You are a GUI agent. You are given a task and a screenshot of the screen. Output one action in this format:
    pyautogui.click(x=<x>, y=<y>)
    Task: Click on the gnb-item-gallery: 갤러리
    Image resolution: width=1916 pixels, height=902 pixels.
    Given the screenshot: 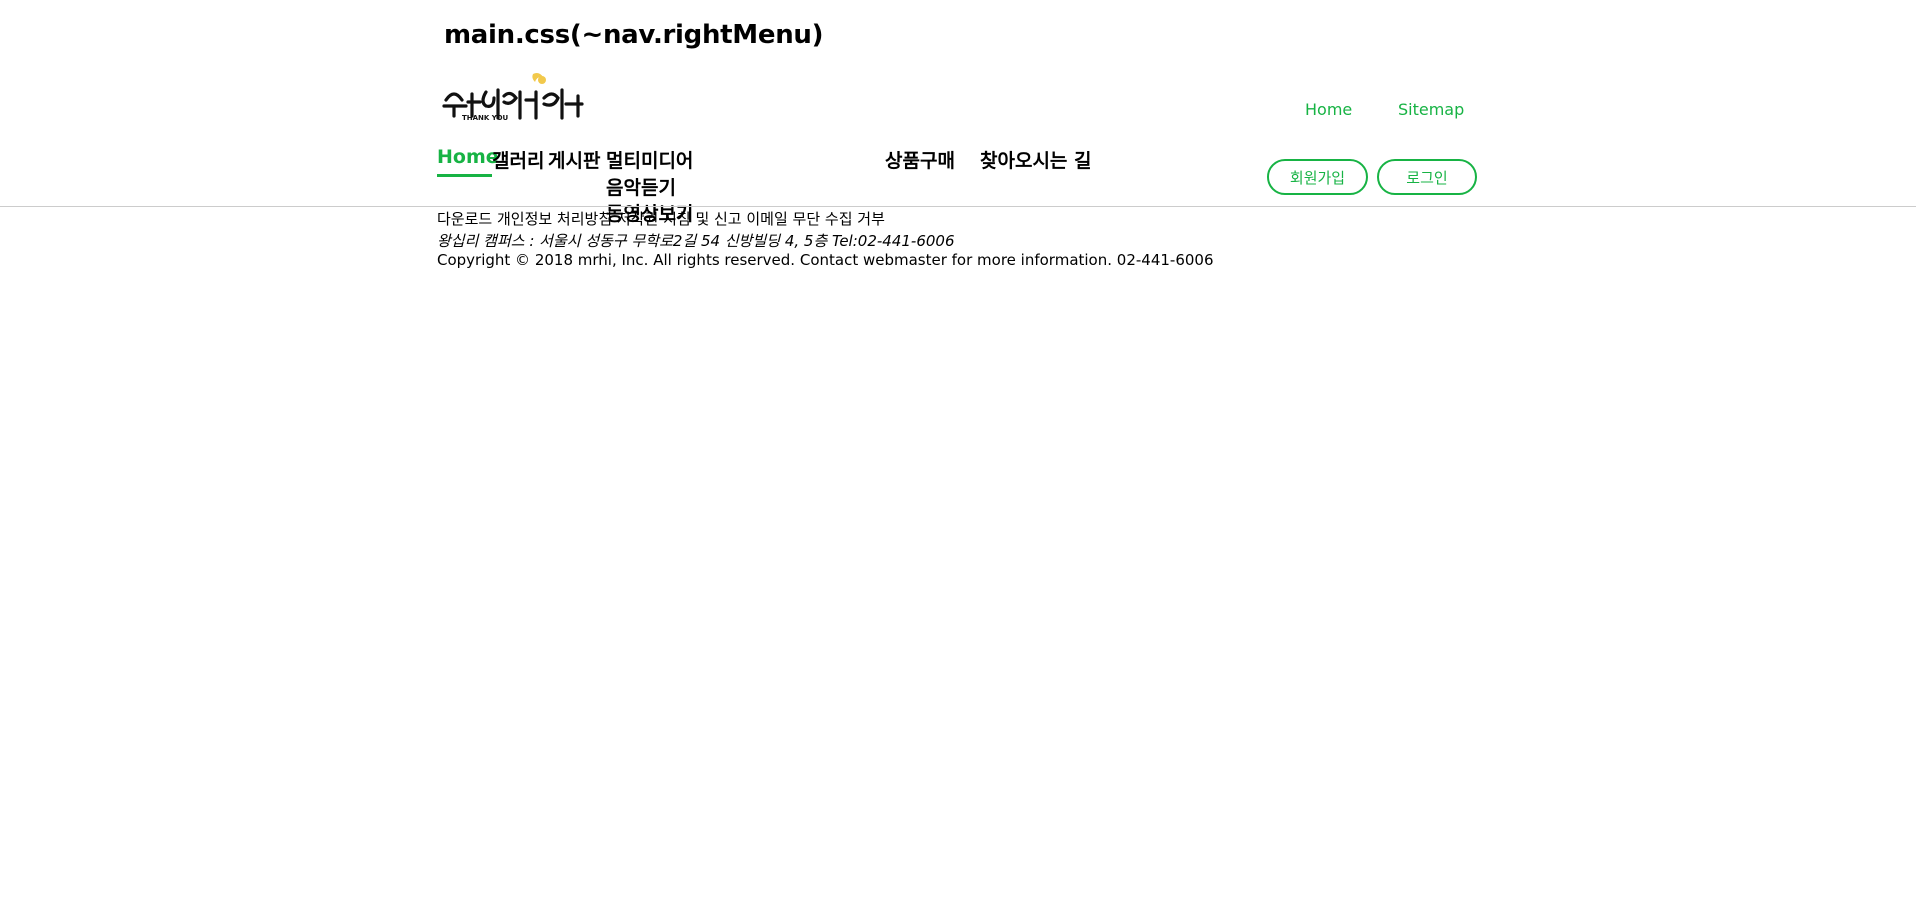 What is the action you would take?
    pyautogui.click(x=518, y=159)
    